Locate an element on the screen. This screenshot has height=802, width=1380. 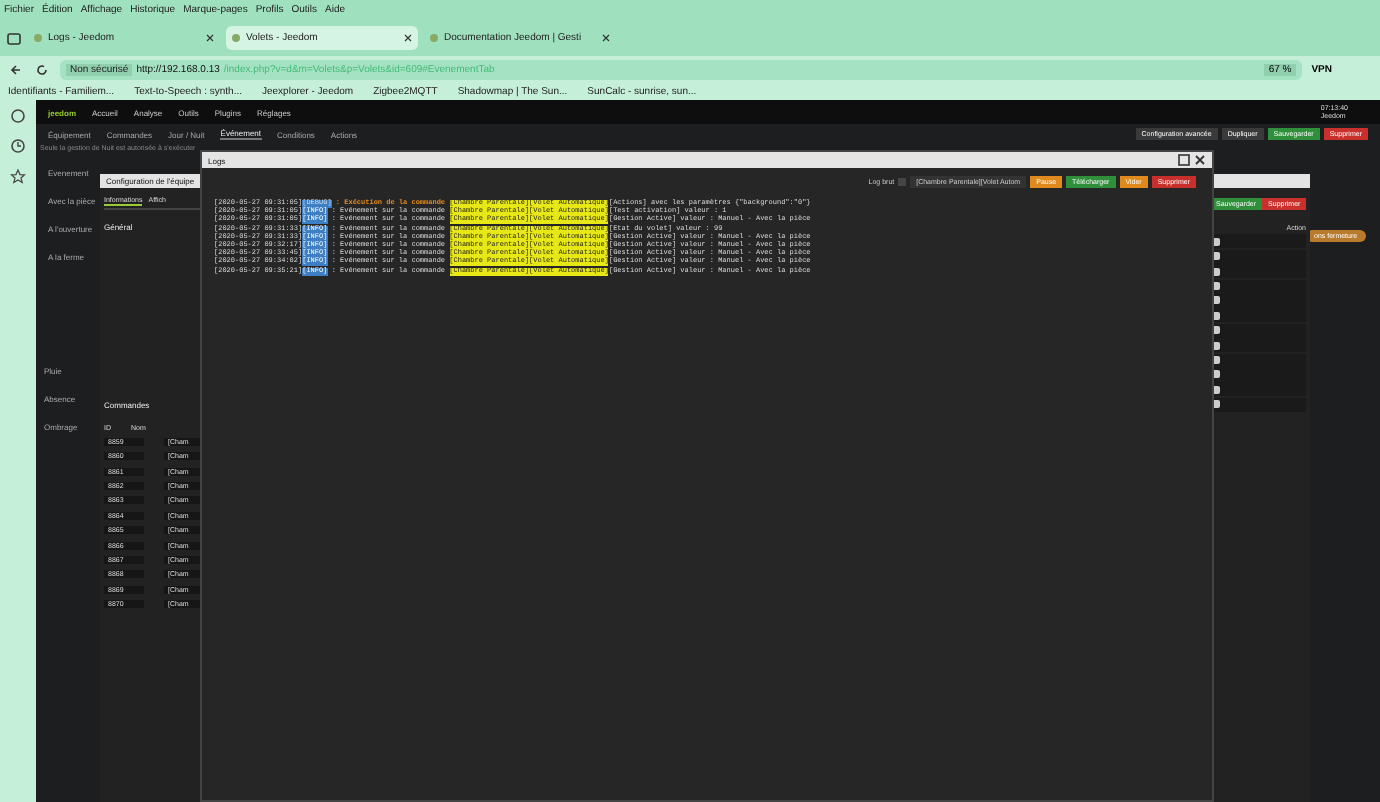
sidebar-icon is located at coordinates (18, 116).